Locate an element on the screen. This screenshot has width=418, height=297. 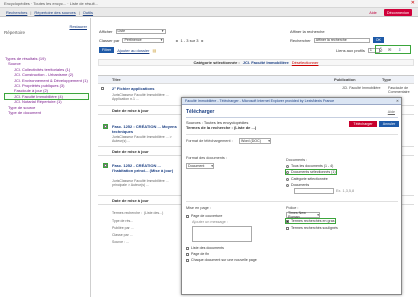
reset-link: Restaurer is located at coordinates (78, 26).